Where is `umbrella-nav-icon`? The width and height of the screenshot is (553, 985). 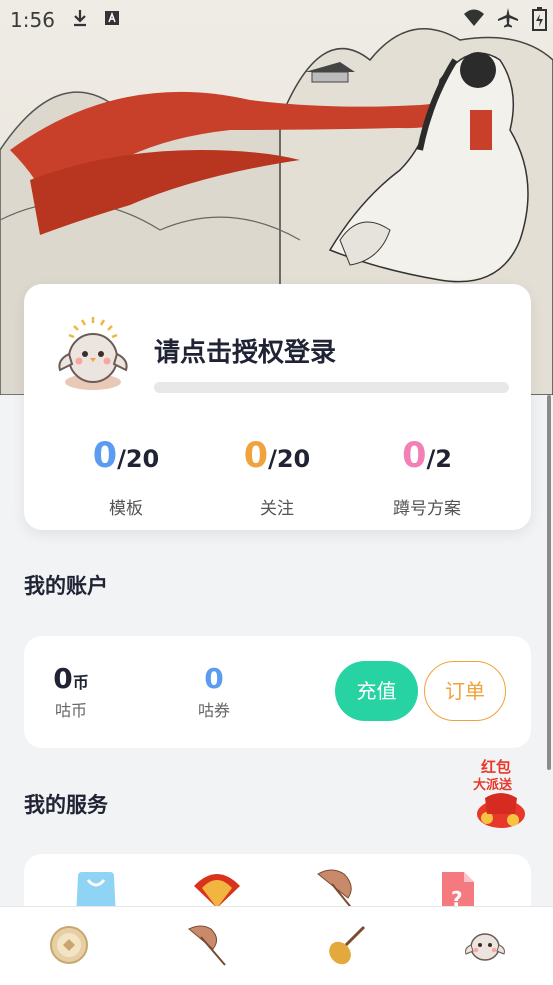
umbrella-nav-icon is located at coordinates (207, 945).